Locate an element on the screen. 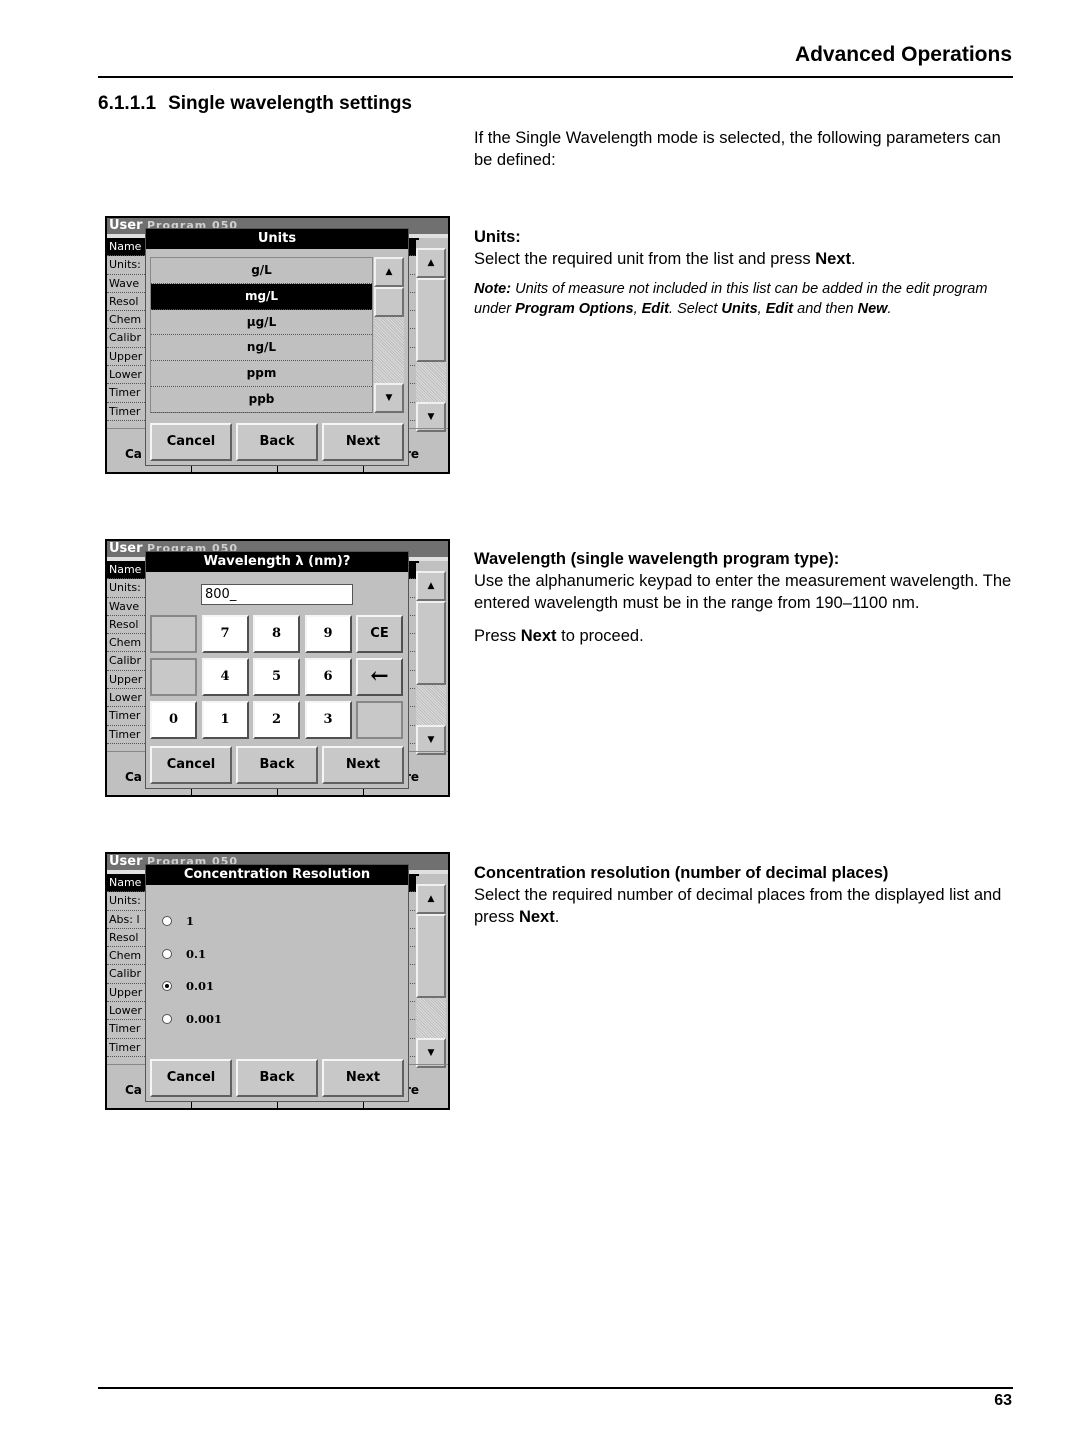 This screenshot has height=1437, width=1080. resolution-options: 1 0.1 0.01 0.001 is located at coordinates (192, 970).